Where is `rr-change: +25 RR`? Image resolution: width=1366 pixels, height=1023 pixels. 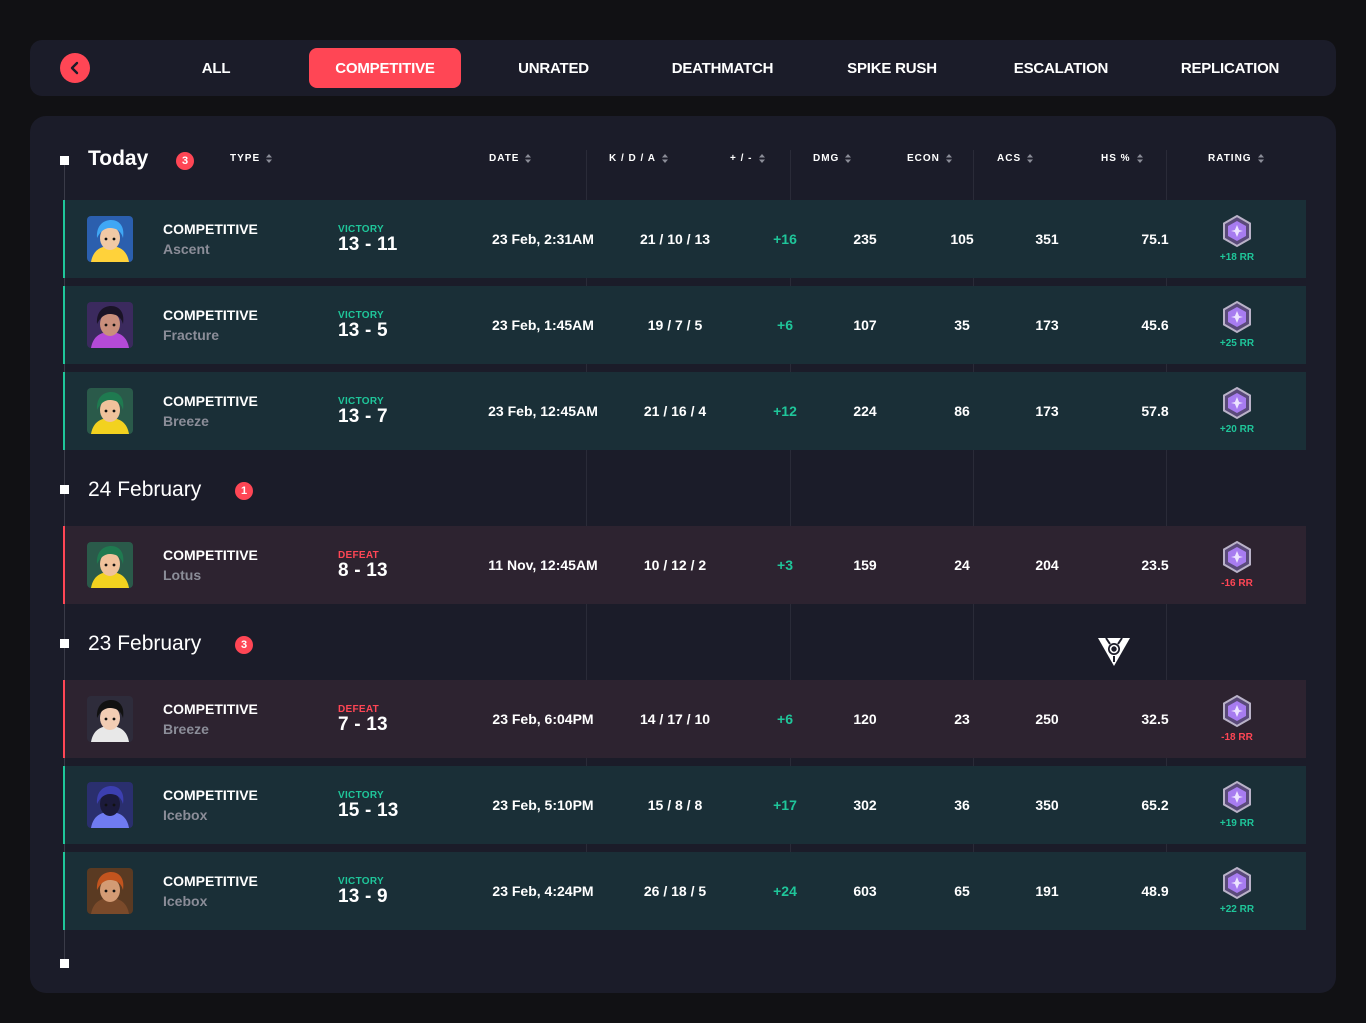
rr-change: +25 RR is located at coordinates (1237, 343).